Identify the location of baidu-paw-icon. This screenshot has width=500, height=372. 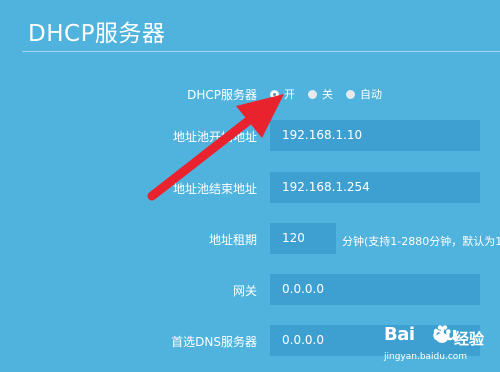
(442, 334).